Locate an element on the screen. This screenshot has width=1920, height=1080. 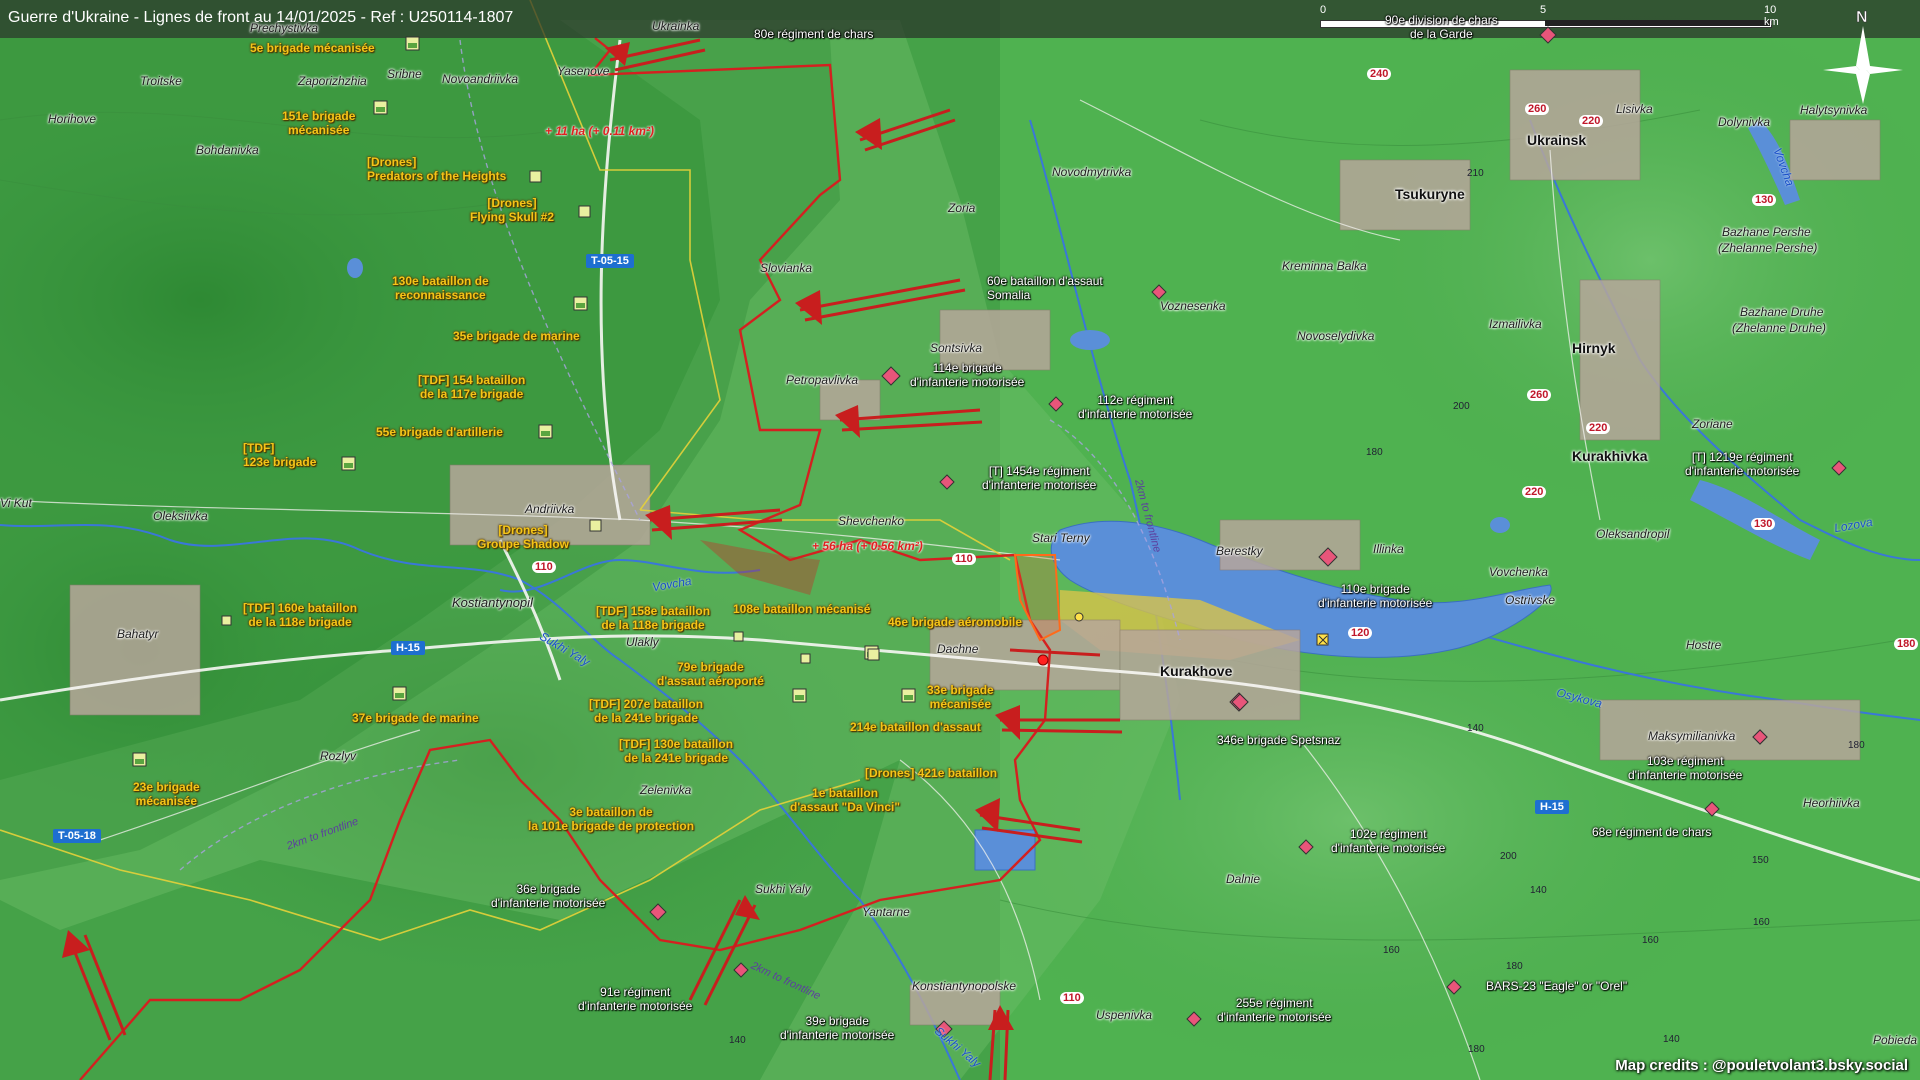
town-label: Vovchenka is located at coordinates (1518, 572).